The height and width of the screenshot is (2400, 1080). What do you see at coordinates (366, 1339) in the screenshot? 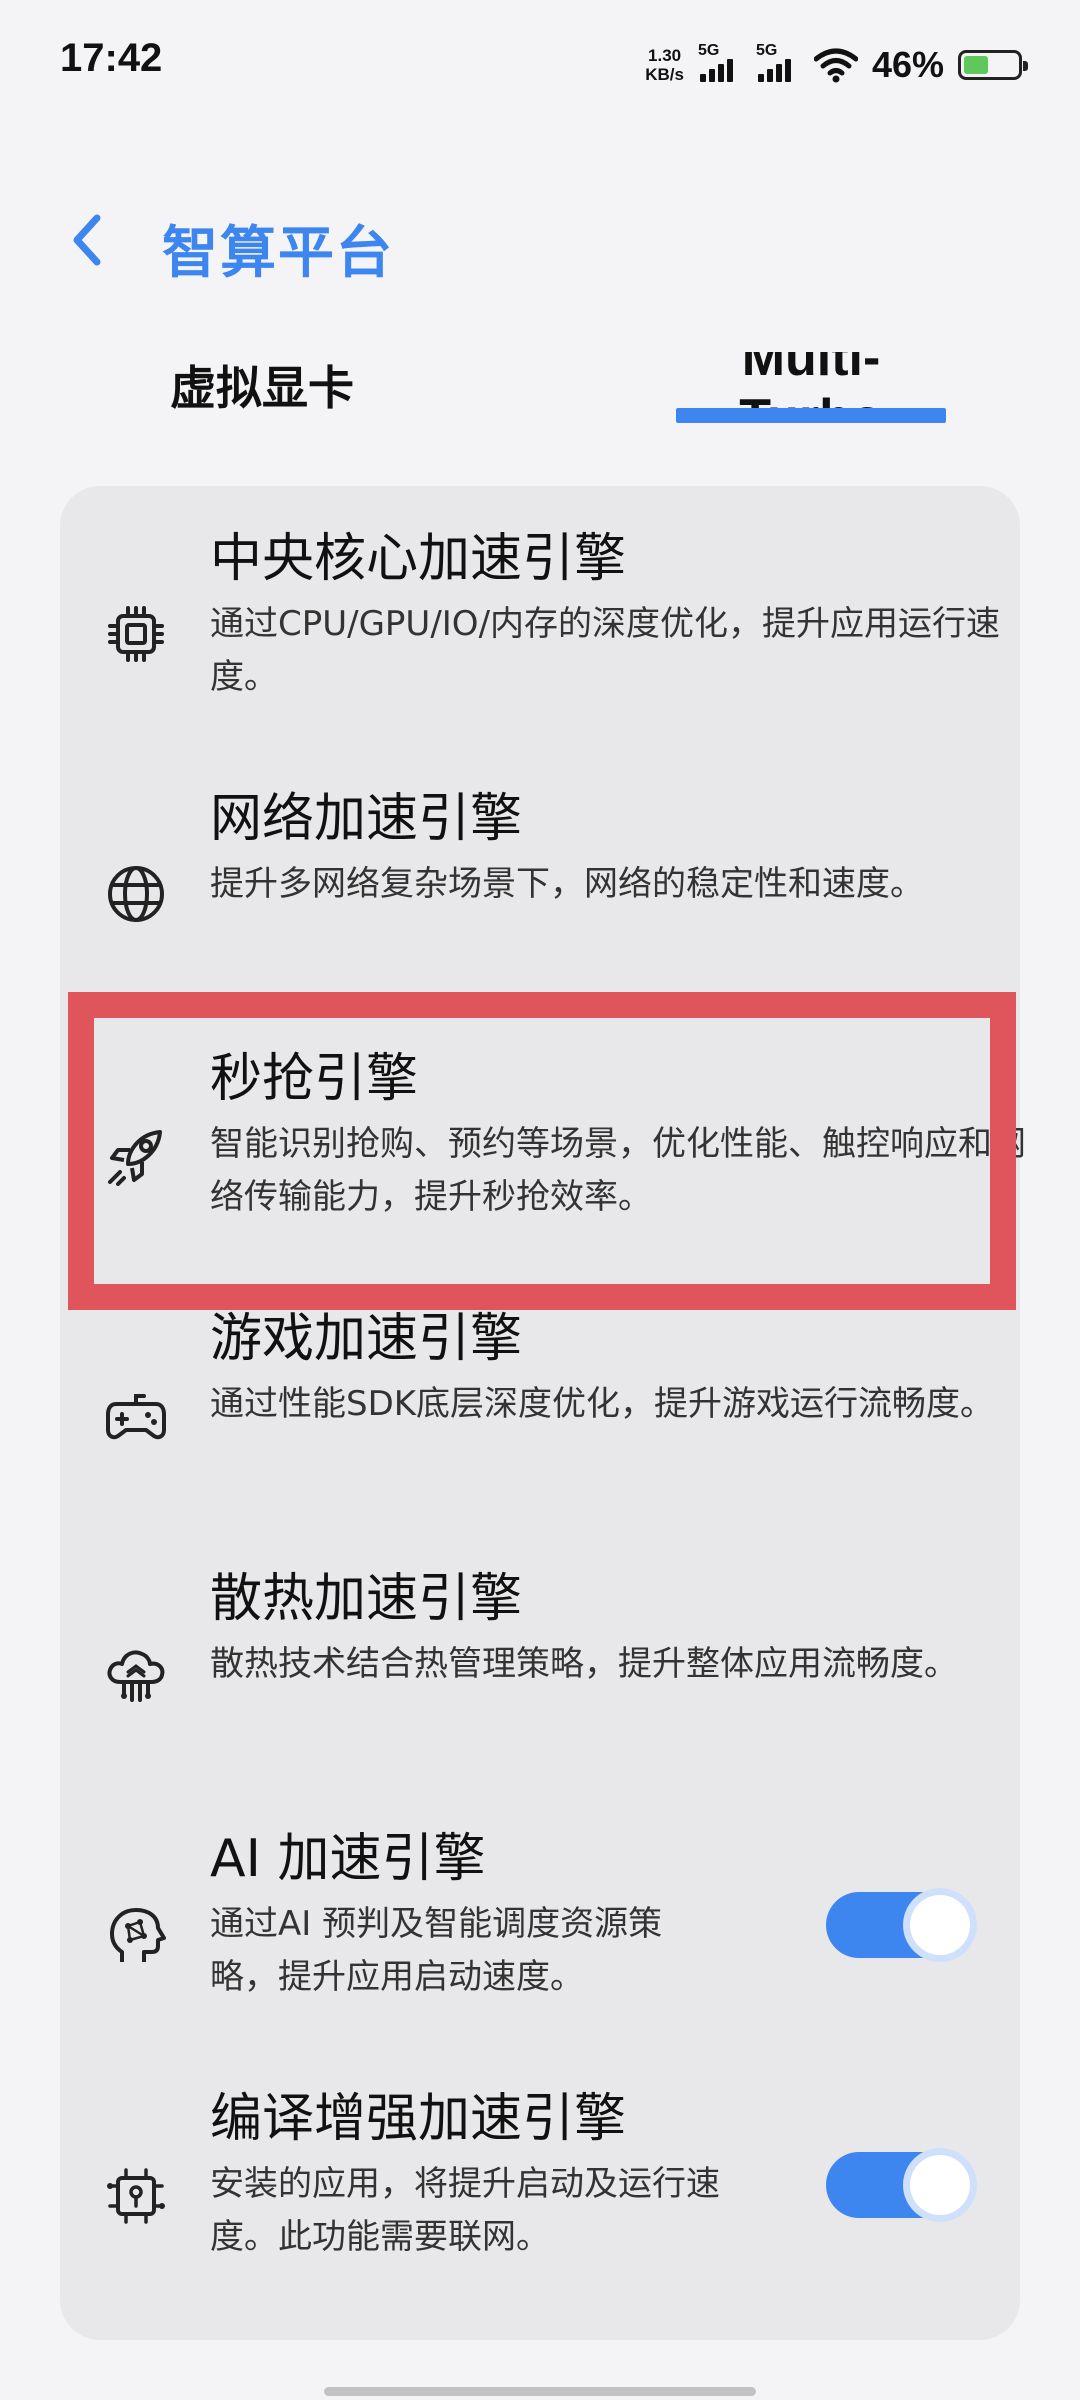
I see `engine-title: 游戏加速引擎` at bounding box center [366, 1339].